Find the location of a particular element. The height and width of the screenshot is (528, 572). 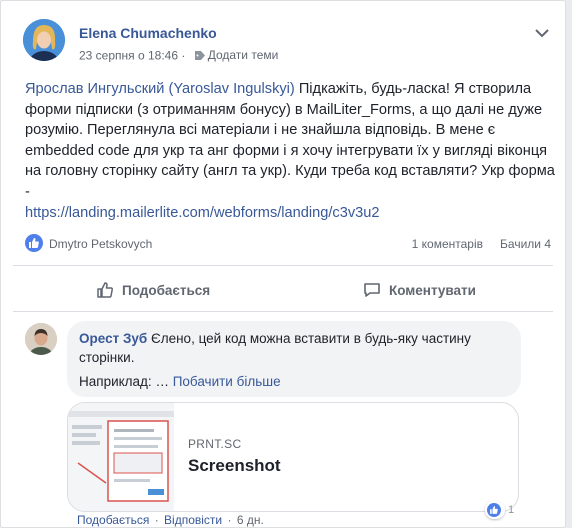

comment-like-link: Подобається is located at coordinates (113, 520).